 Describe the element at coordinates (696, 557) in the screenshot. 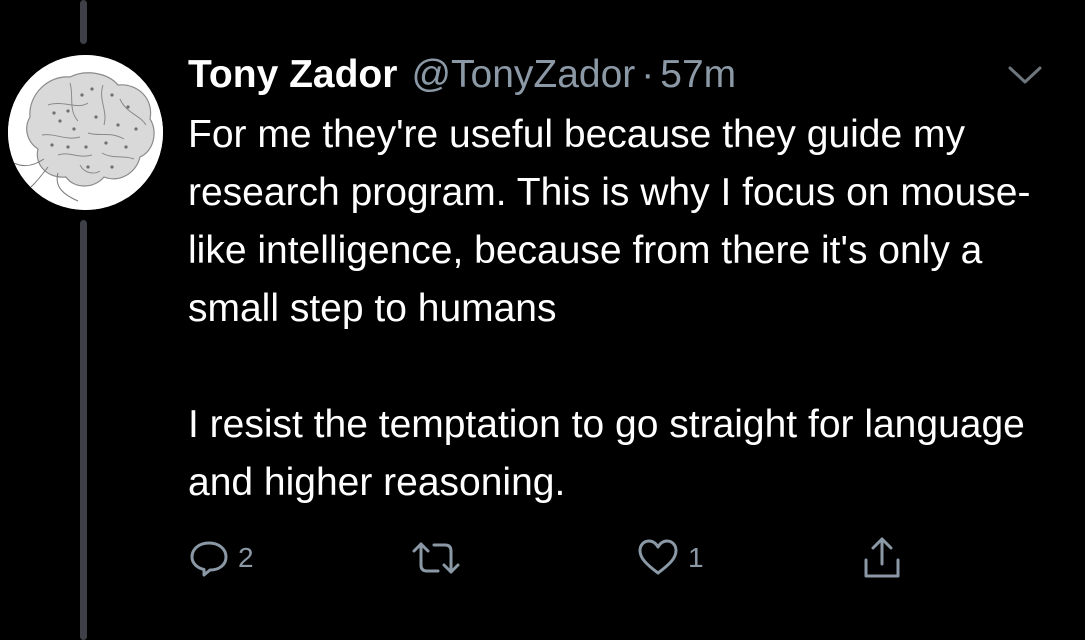

I see `like-count: 1` at that location.